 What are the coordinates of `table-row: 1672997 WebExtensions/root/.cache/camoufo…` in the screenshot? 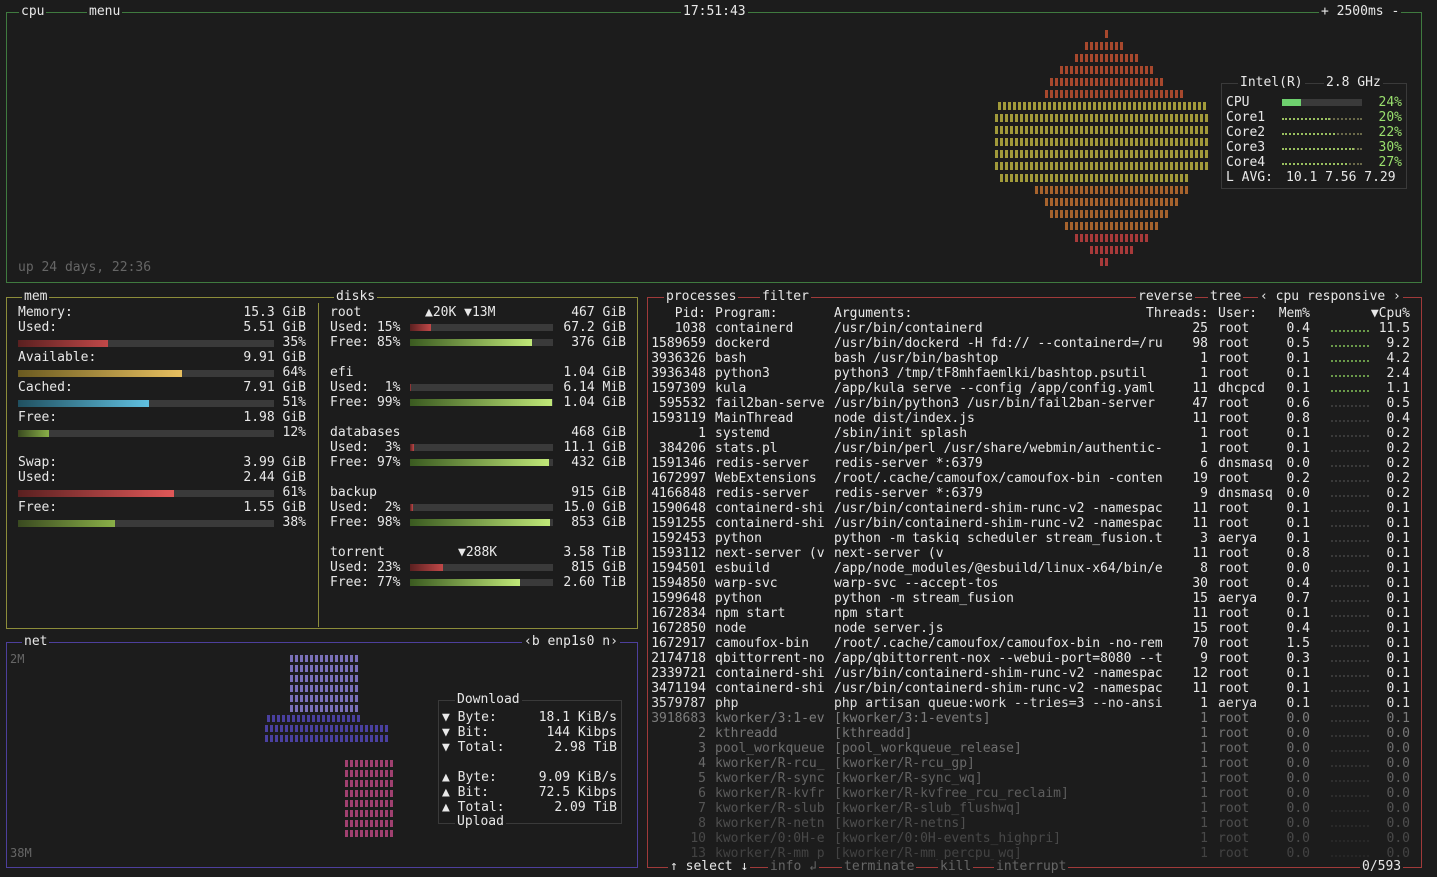 It's located at (1033, 478).